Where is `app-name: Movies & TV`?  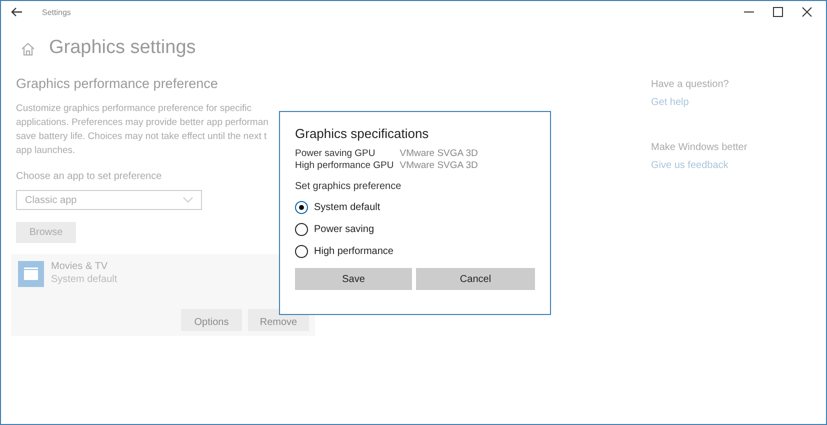
app-name: Movies & TV is located at coordinates (79, 266).